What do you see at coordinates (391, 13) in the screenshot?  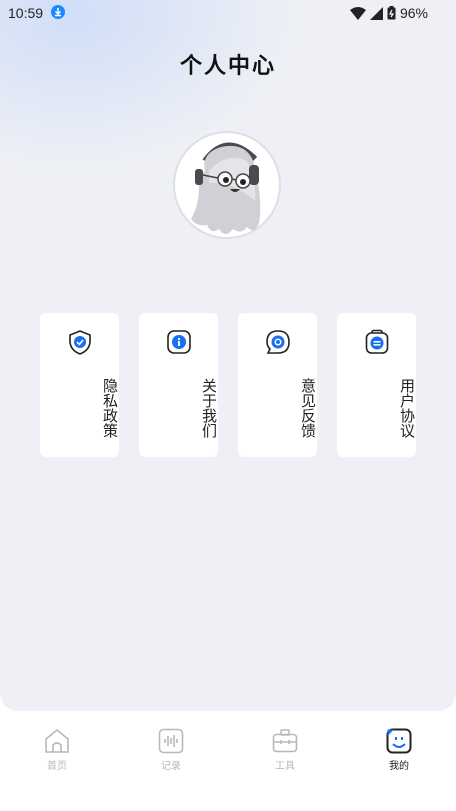 I see `battery-icon` at bounding box center [391, 13].